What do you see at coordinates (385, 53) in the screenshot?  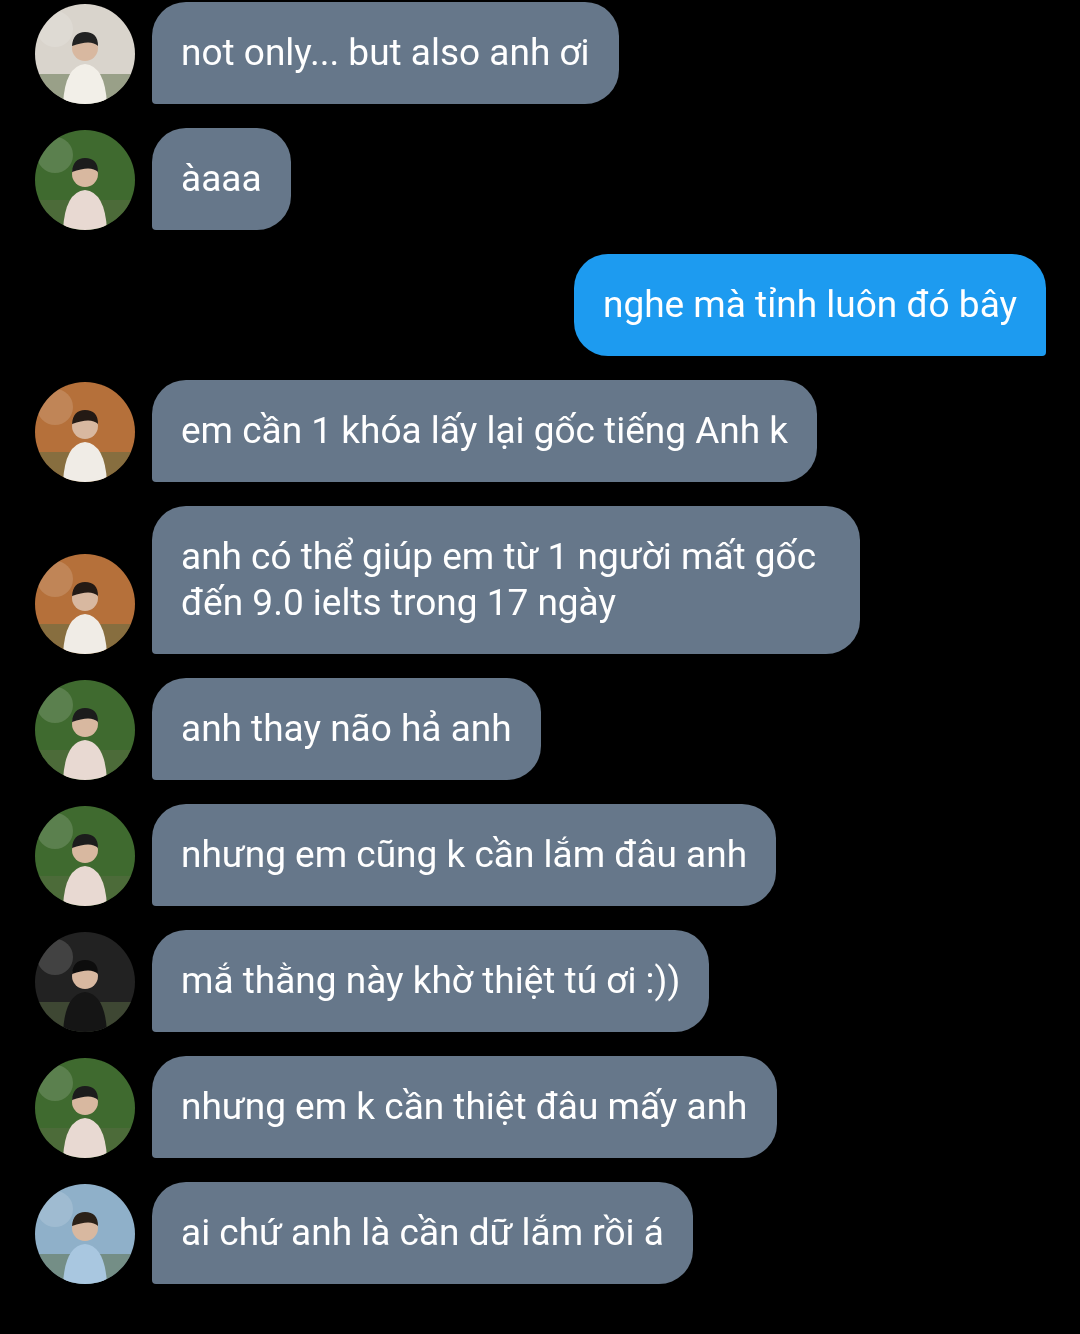 I see `received-message-bubble: not only... but also anh ơi` at bounding box center [385, 53].